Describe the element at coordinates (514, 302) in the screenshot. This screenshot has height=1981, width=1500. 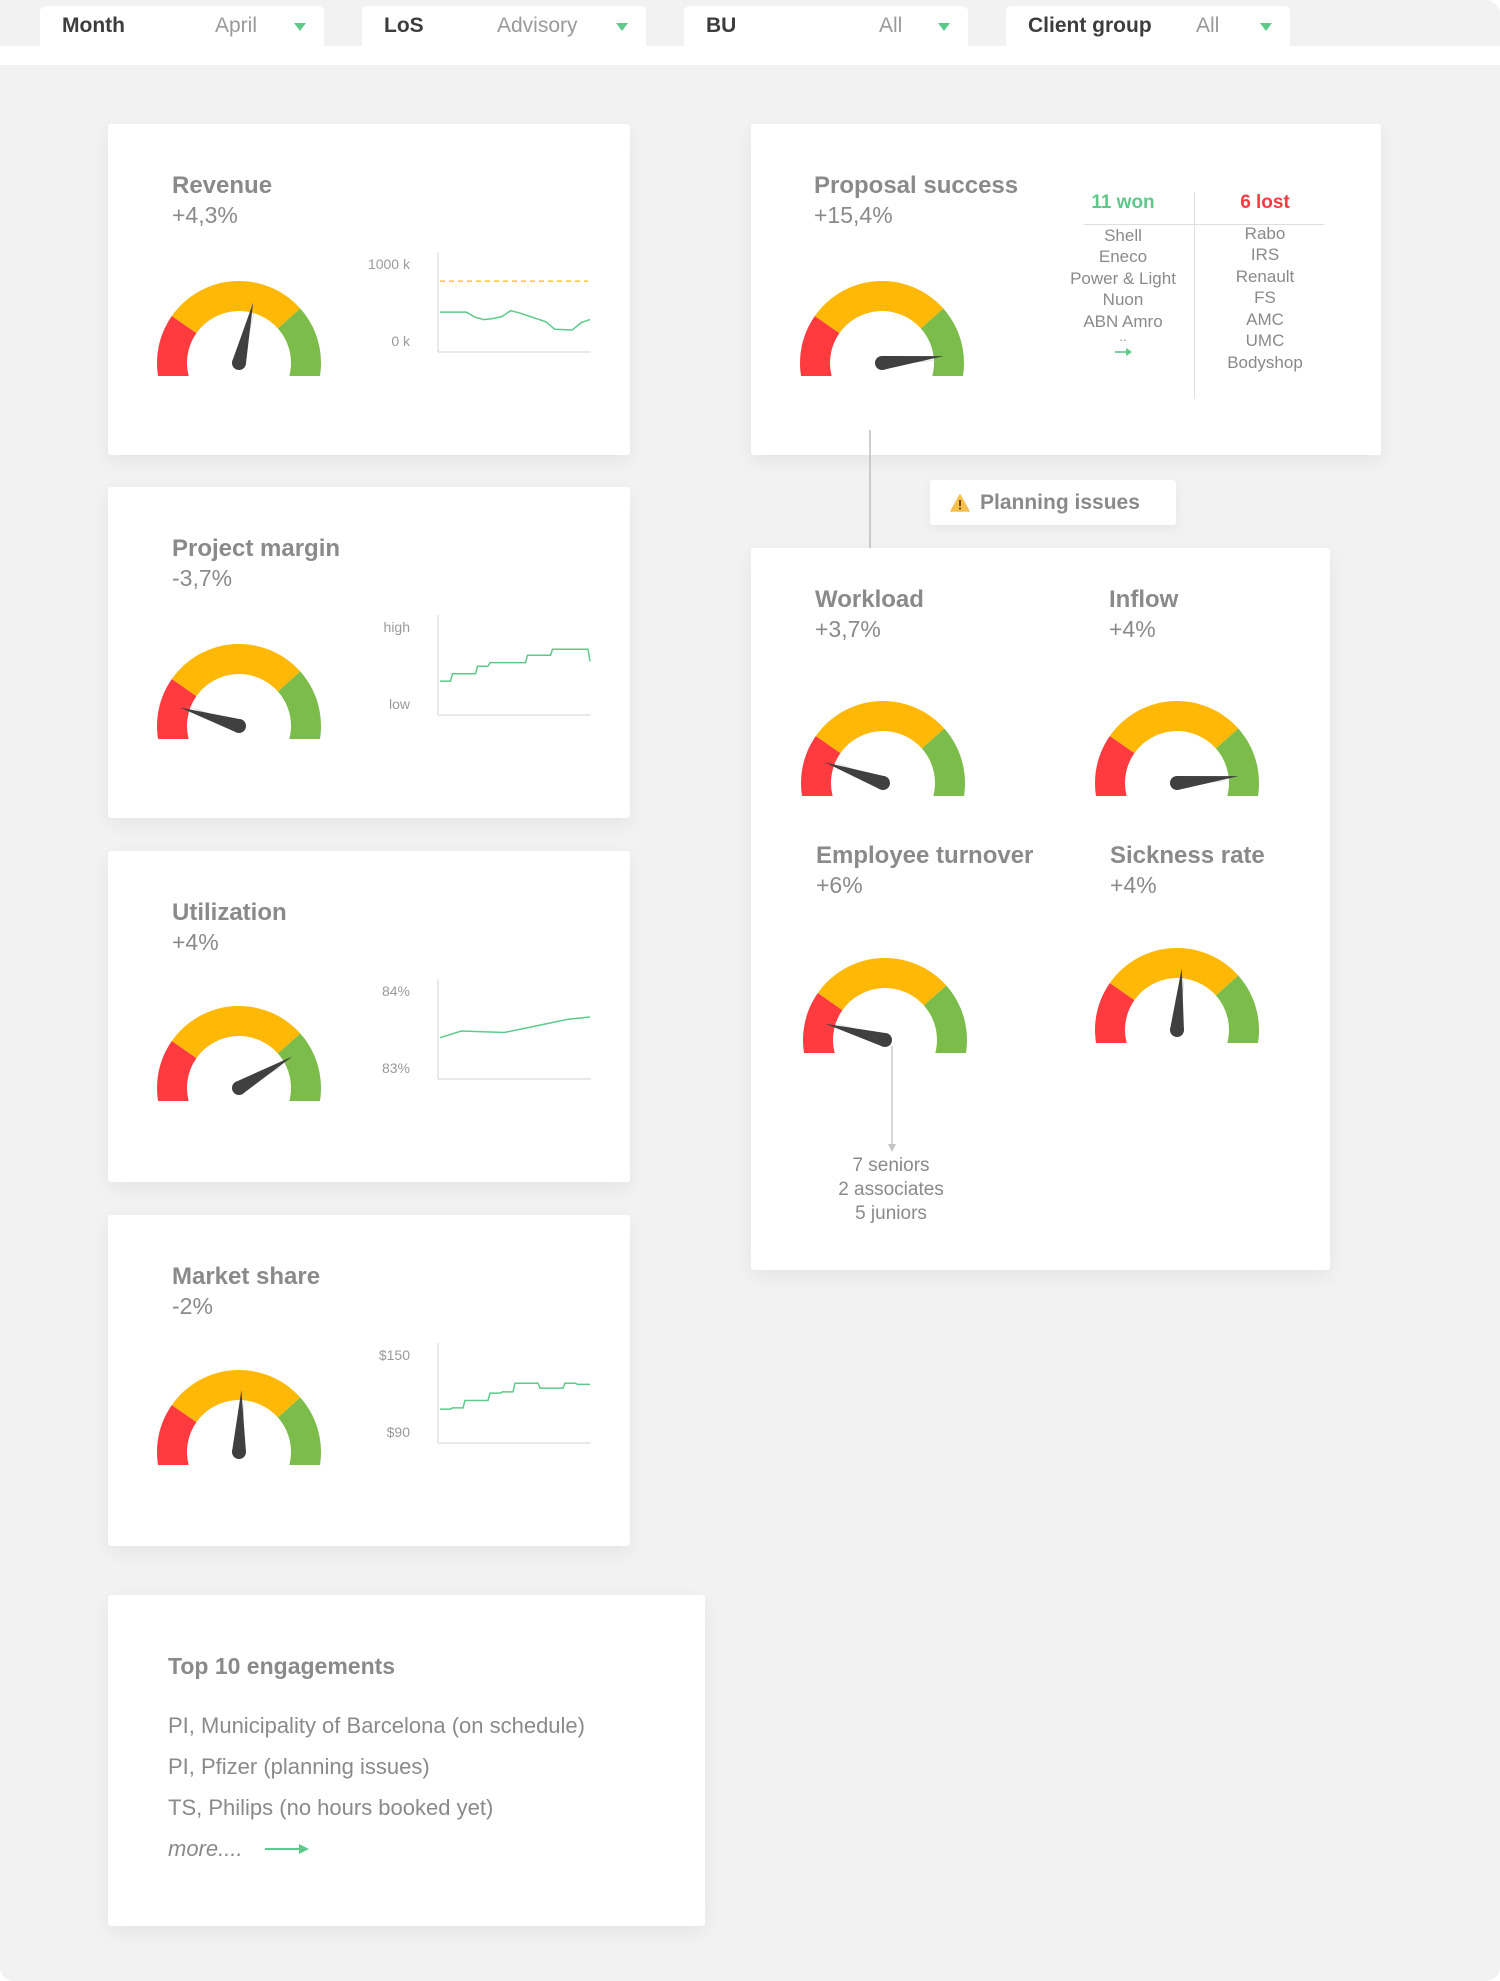
I see `revenue-sparkline` at that location.